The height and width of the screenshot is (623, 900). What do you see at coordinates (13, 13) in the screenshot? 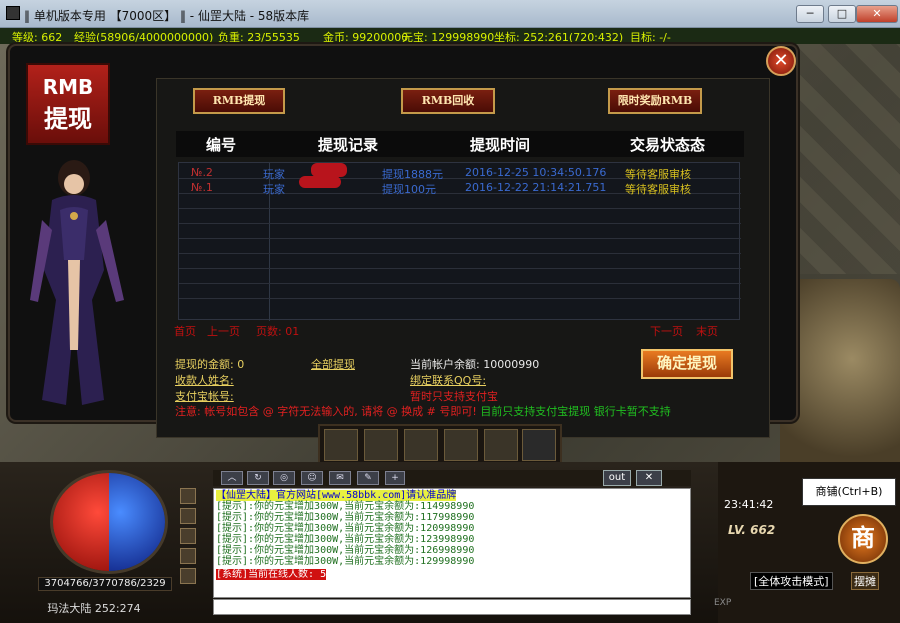
I see `app-icon` at bounding box center [13, 13].